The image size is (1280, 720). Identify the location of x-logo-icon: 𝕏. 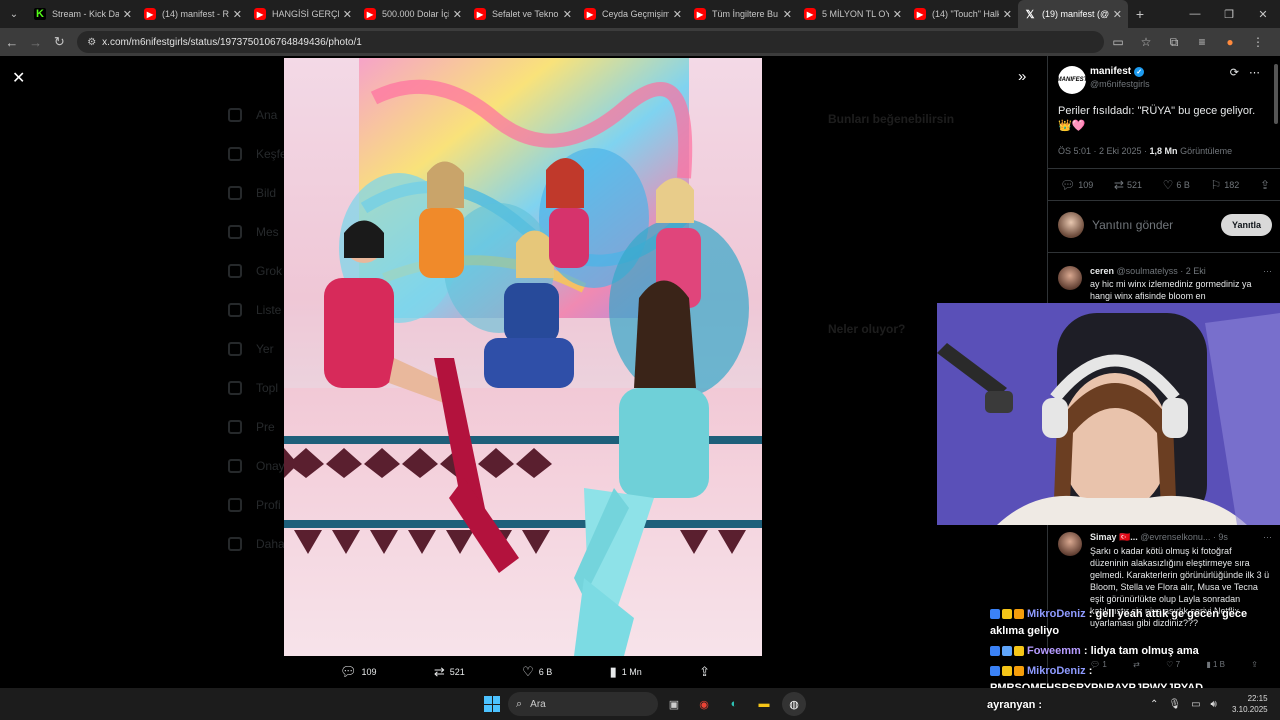
(1030, 14).